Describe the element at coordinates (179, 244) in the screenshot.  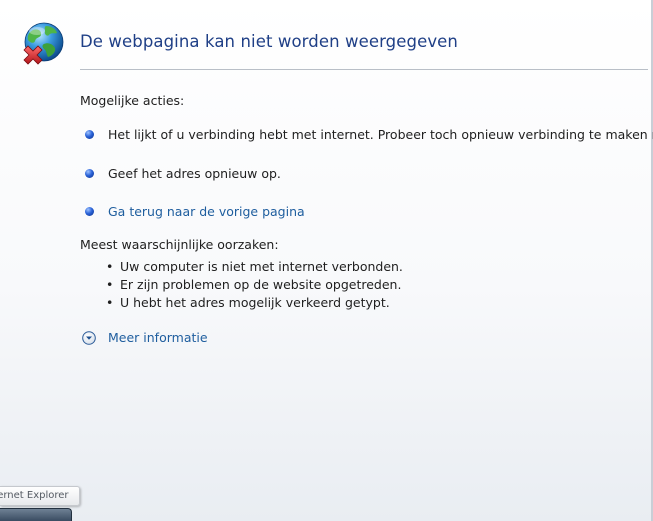
I see `causes-heading: Meest waarschijnlijke oorzaken:` at that location.